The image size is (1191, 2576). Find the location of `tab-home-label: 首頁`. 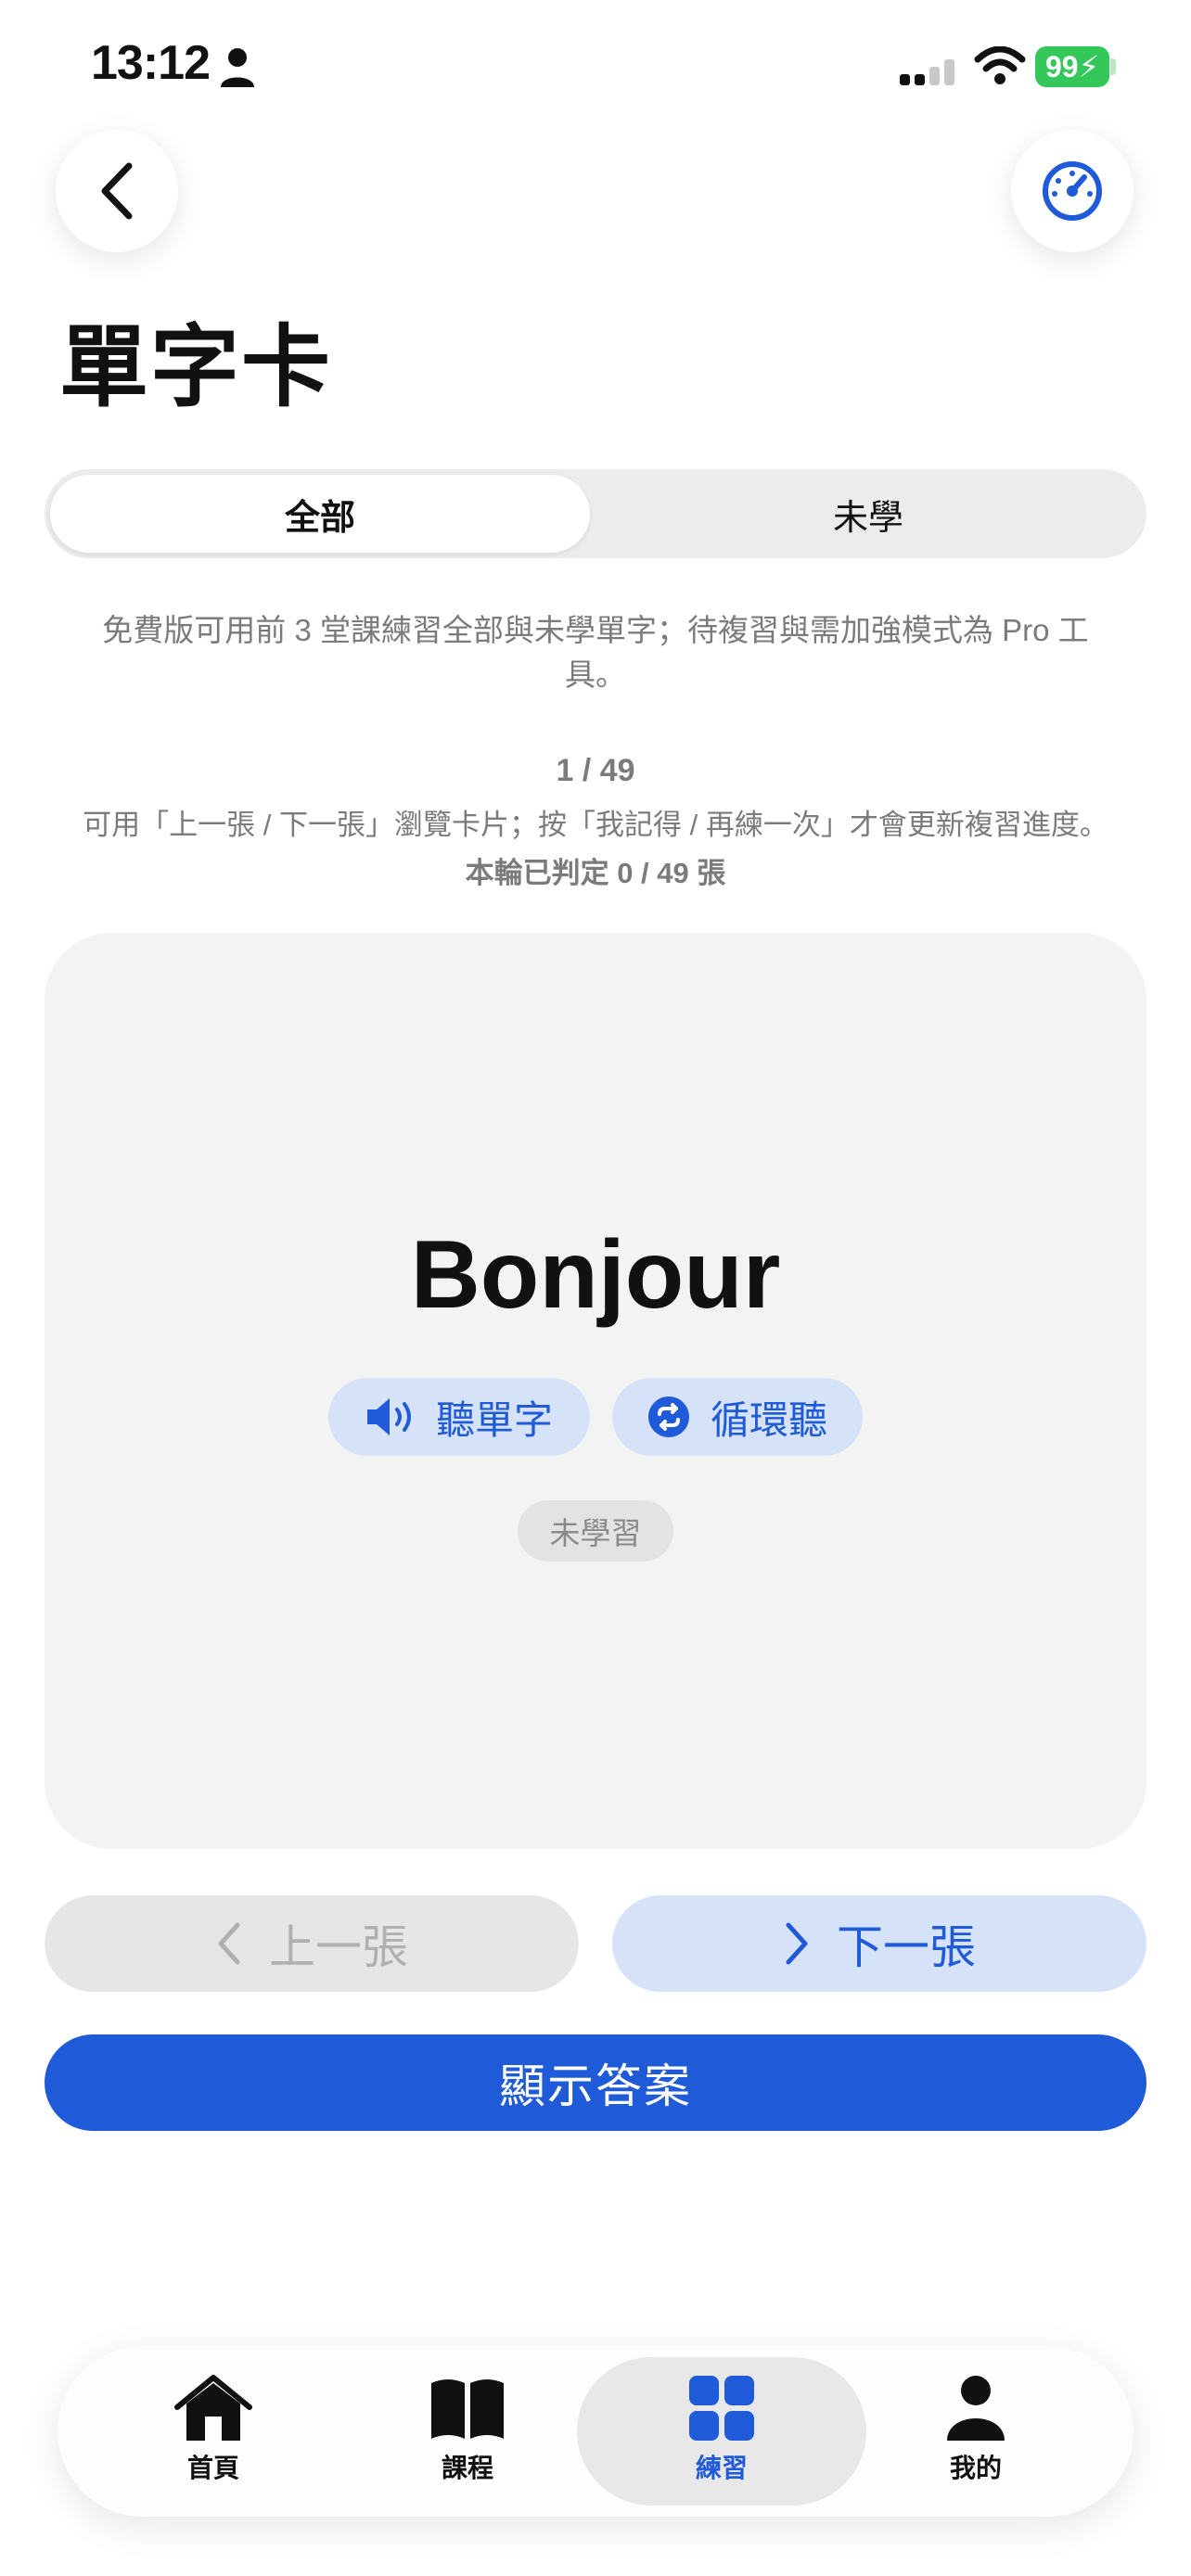

tab-home-label: 首頁 is located at coordinates (212, 2468).